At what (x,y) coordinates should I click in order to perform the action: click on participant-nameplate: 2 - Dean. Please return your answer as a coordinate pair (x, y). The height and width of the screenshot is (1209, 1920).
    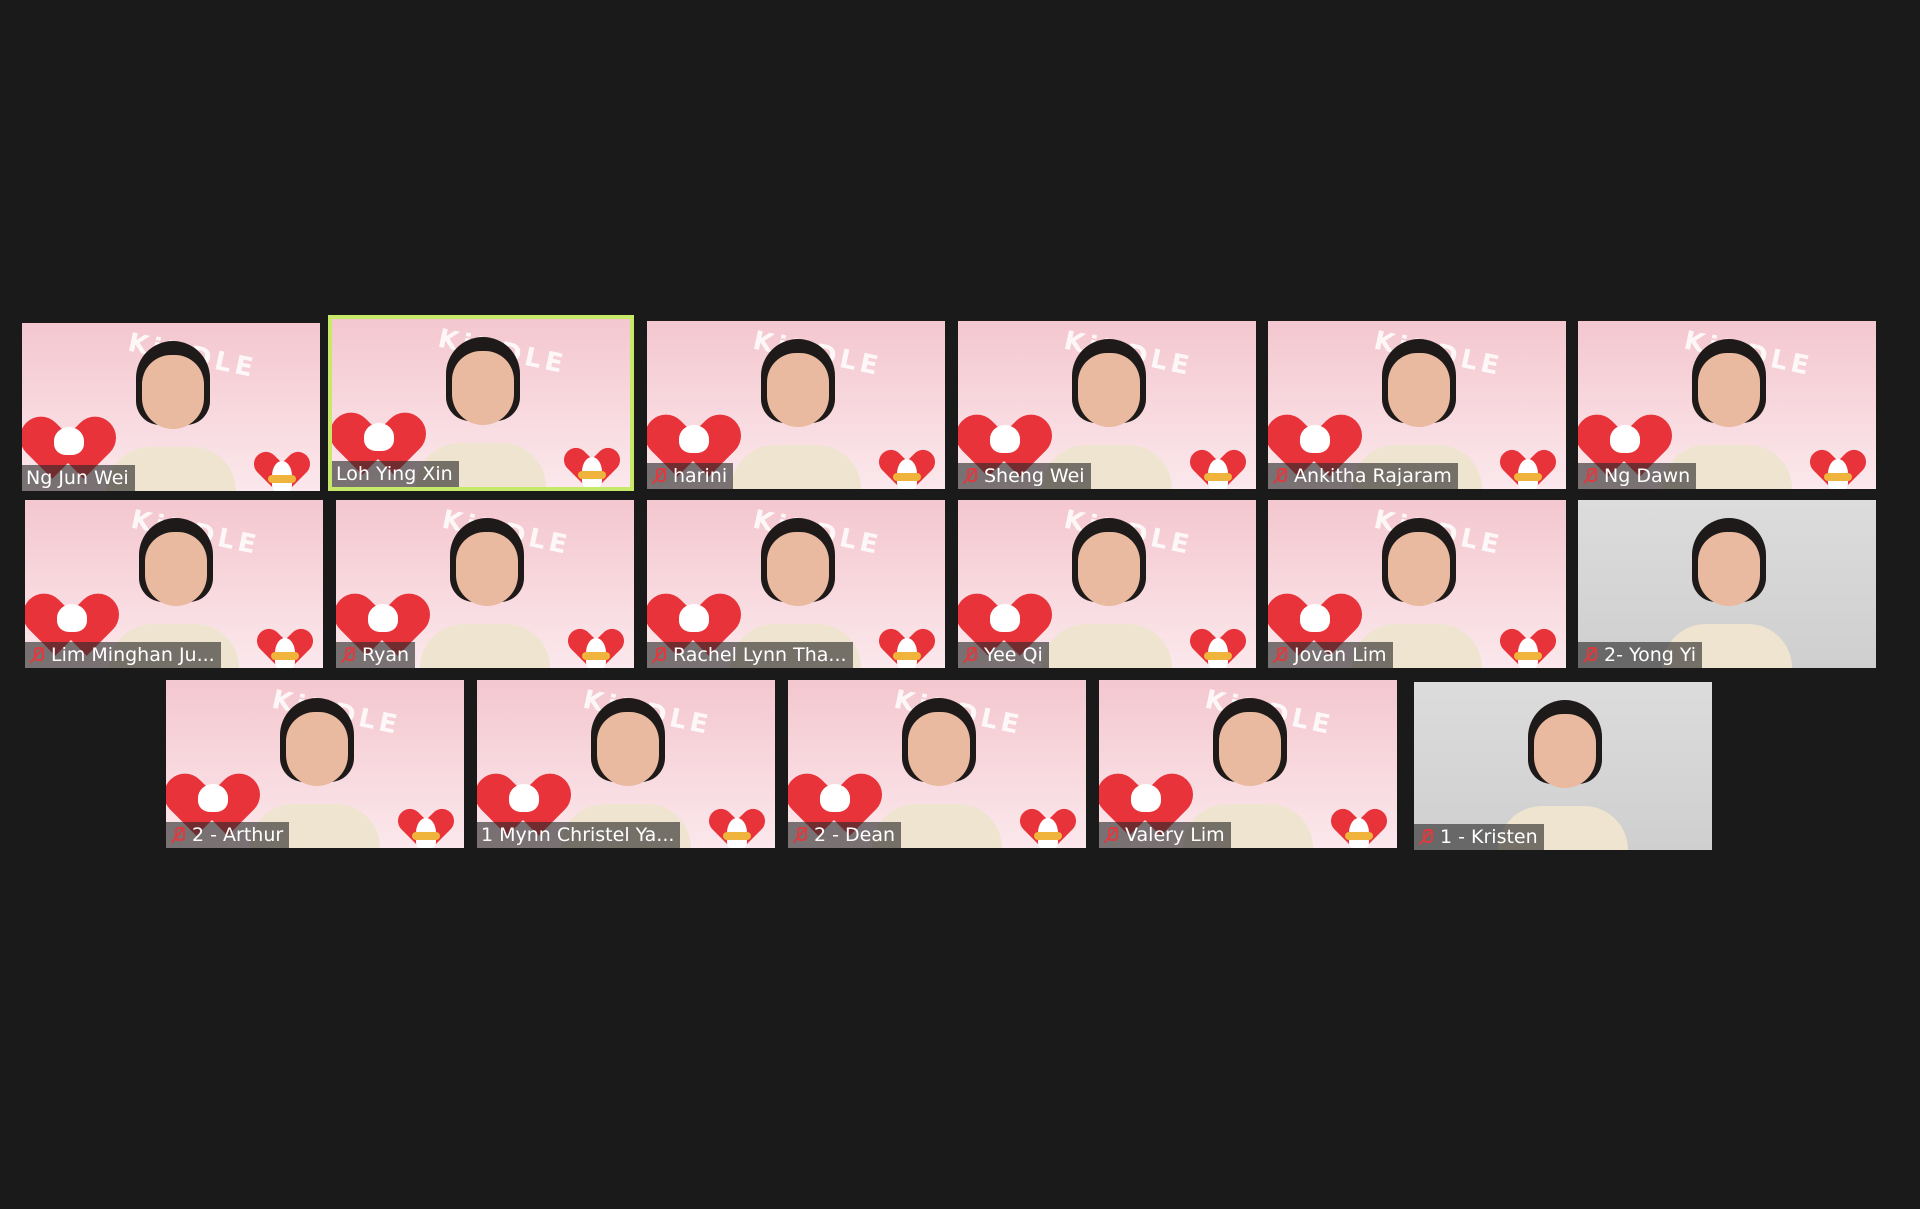
    Looking at the image, I should click on (845, 835).